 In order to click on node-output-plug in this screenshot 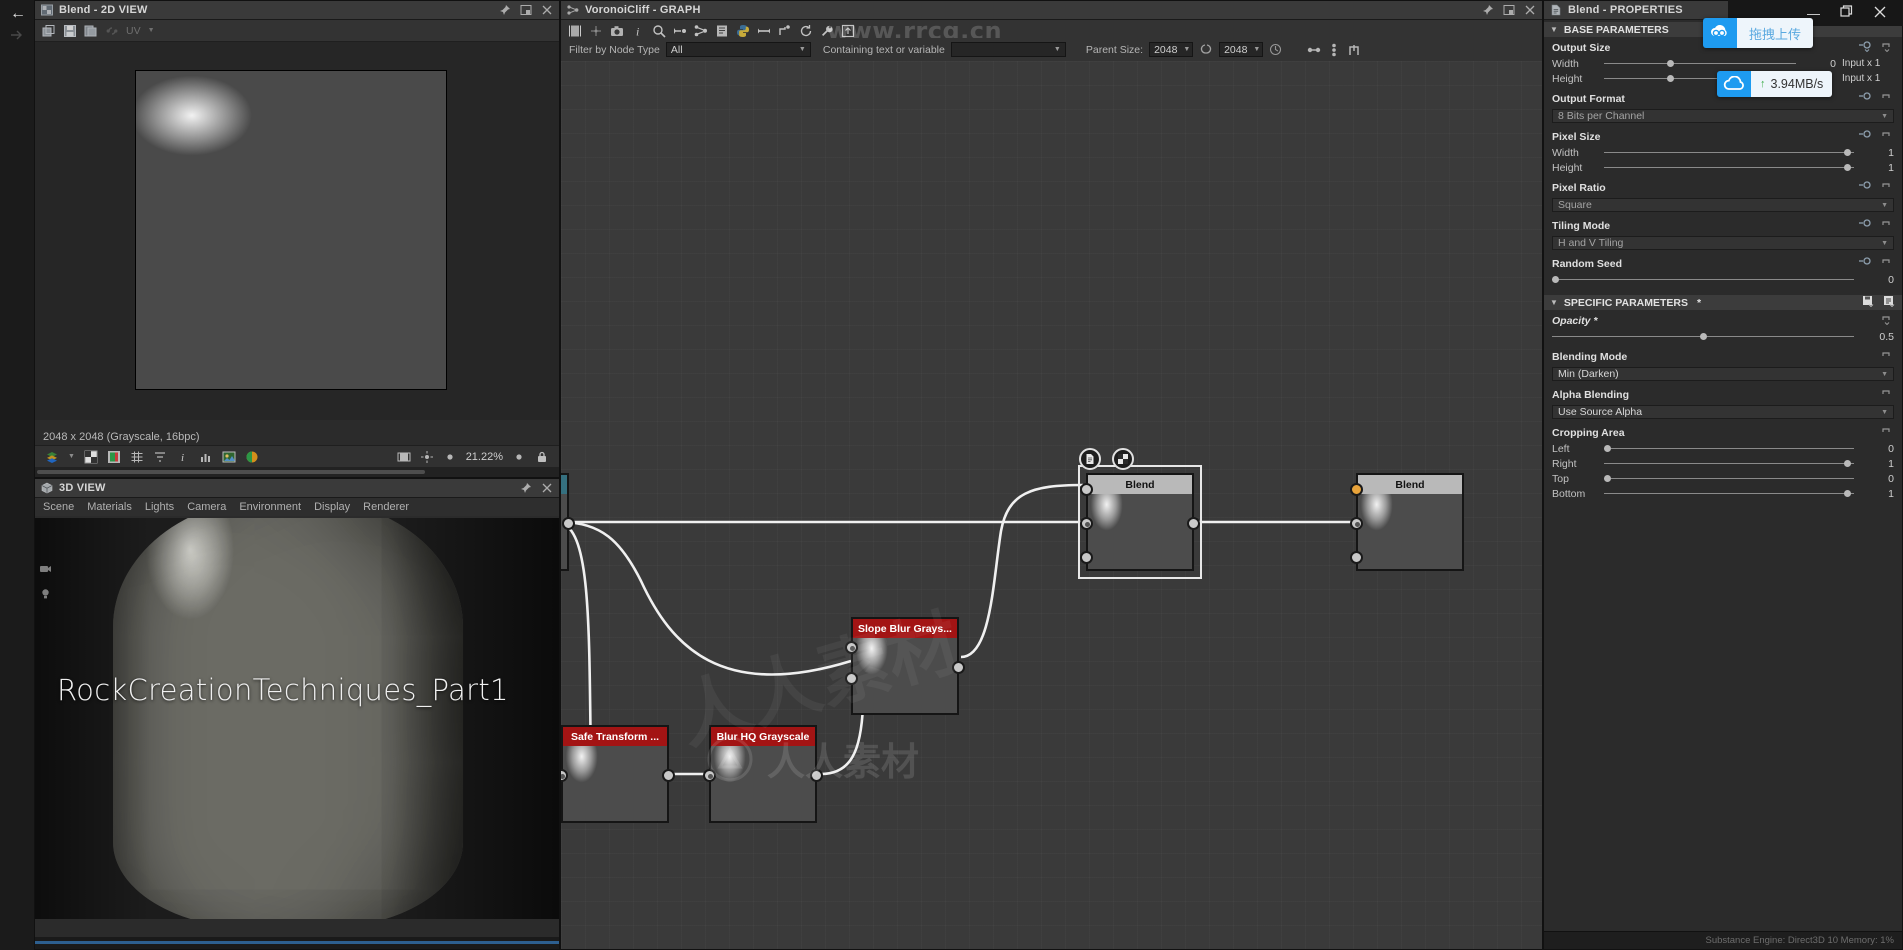, I will do `click(568, 523)`.